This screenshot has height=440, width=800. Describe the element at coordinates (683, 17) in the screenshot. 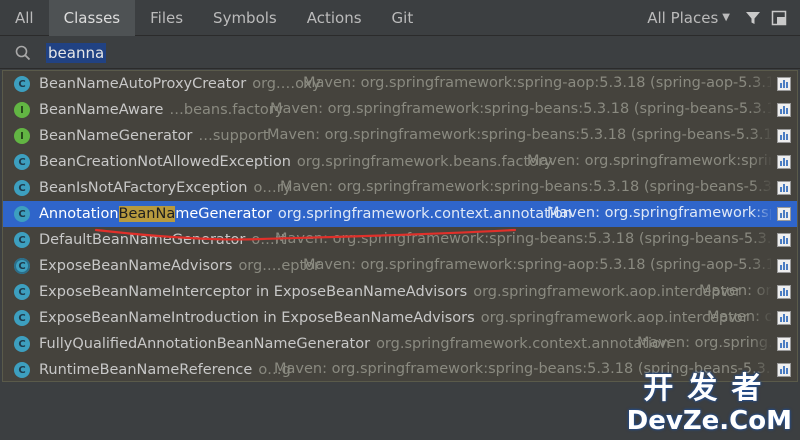

I see `scope-label: All Places` at that location.